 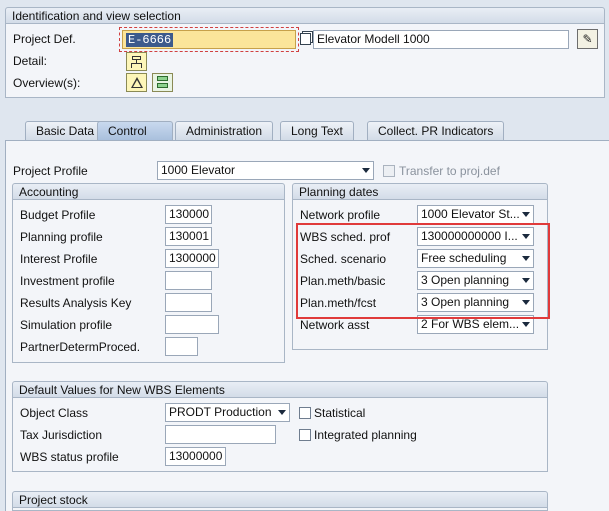 What do you see at coordinates (192, 258) in the screenshot?
I see `interest-profile-input: 1300000` at bounding box center [192, 258].